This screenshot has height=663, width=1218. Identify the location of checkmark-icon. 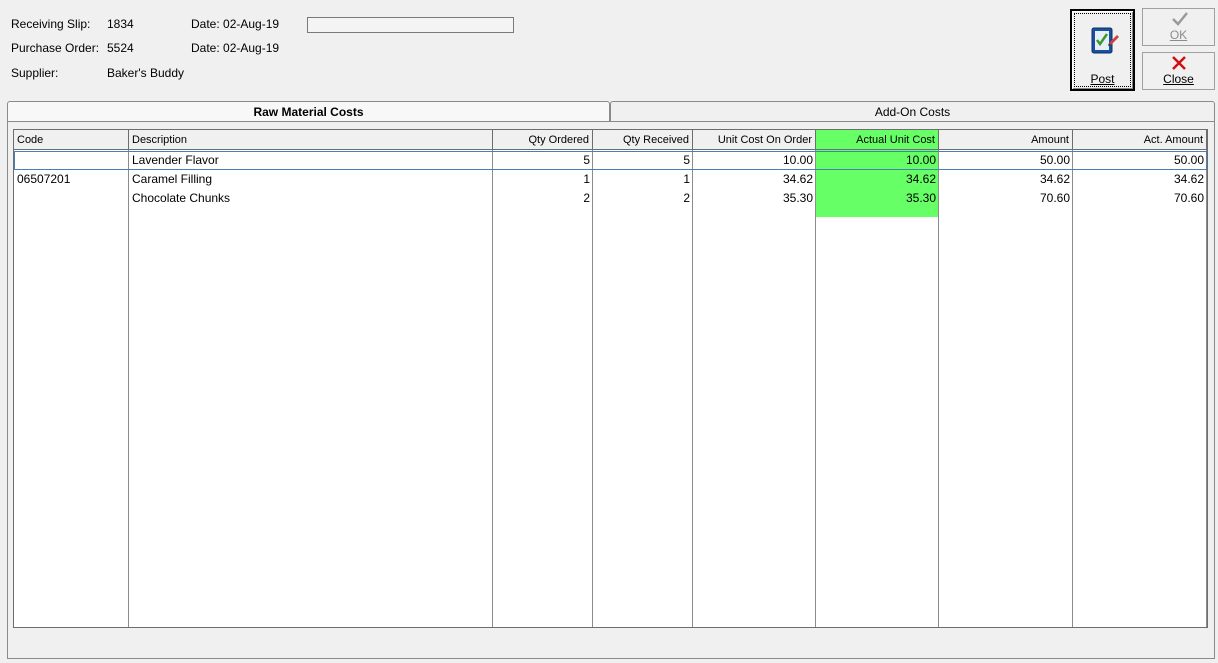
(1180, 19).